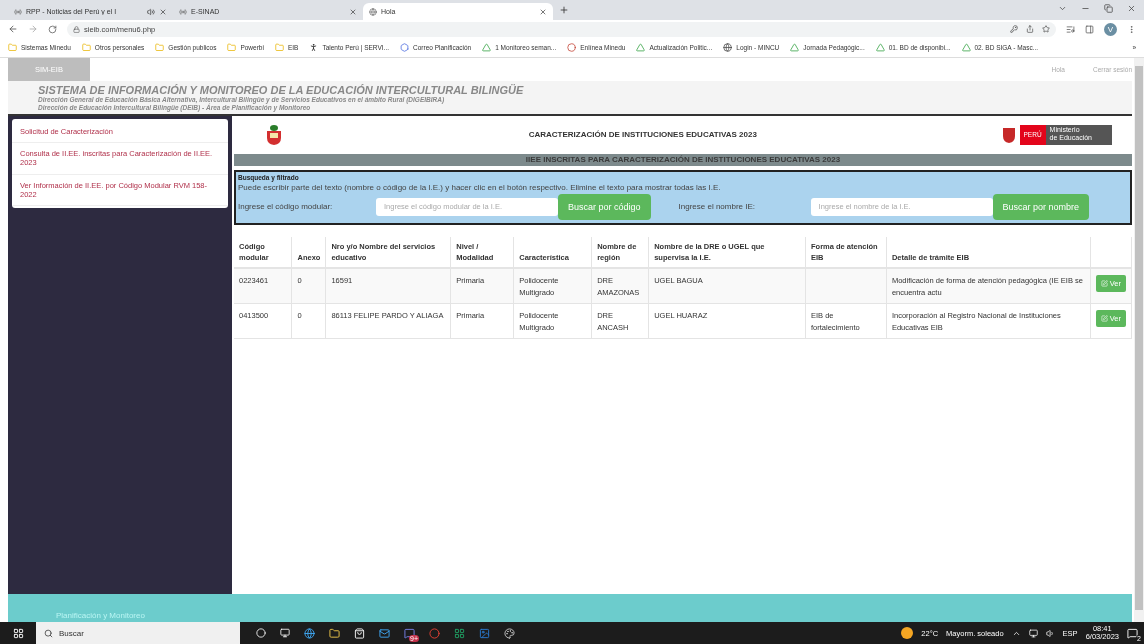 The width and height of the screenshot is (1144, 644). What do you see at coordinates (1033, 633) in the screenshot?
I see `network-icon` at bounding box center [1033, 633].